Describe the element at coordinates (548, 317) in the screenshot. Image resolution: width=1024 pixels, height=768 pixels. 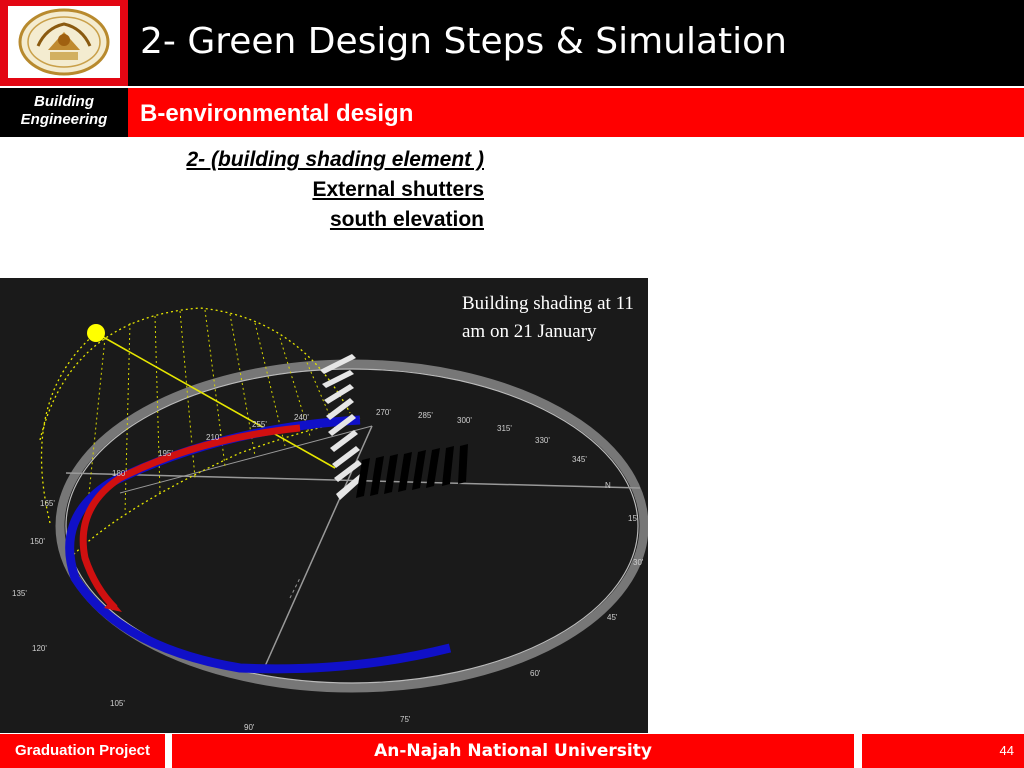
I see `simulation-caption: Building shading at 11 am on 21 January` at that location.